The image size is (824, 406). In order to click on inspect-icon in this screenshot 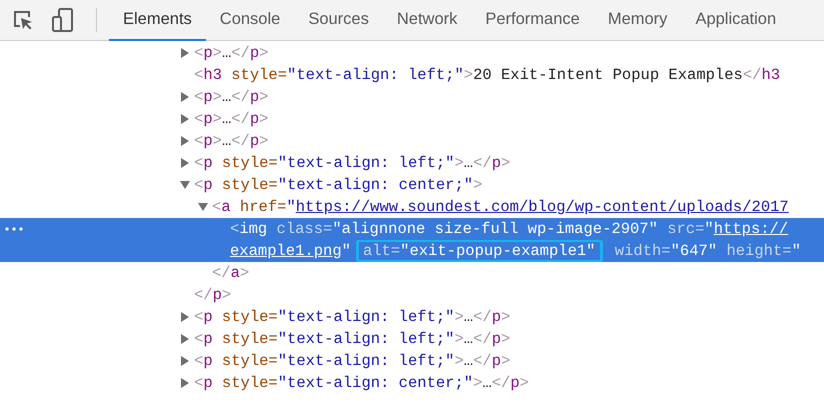, I will do `click(23, 20)`.